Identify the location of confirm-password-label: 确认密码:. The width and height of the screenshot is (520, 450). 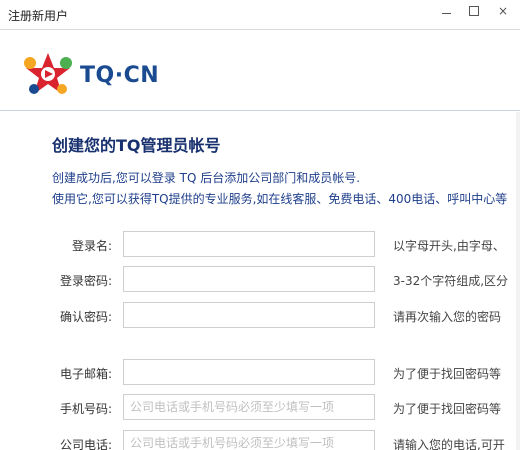
(85, 317).